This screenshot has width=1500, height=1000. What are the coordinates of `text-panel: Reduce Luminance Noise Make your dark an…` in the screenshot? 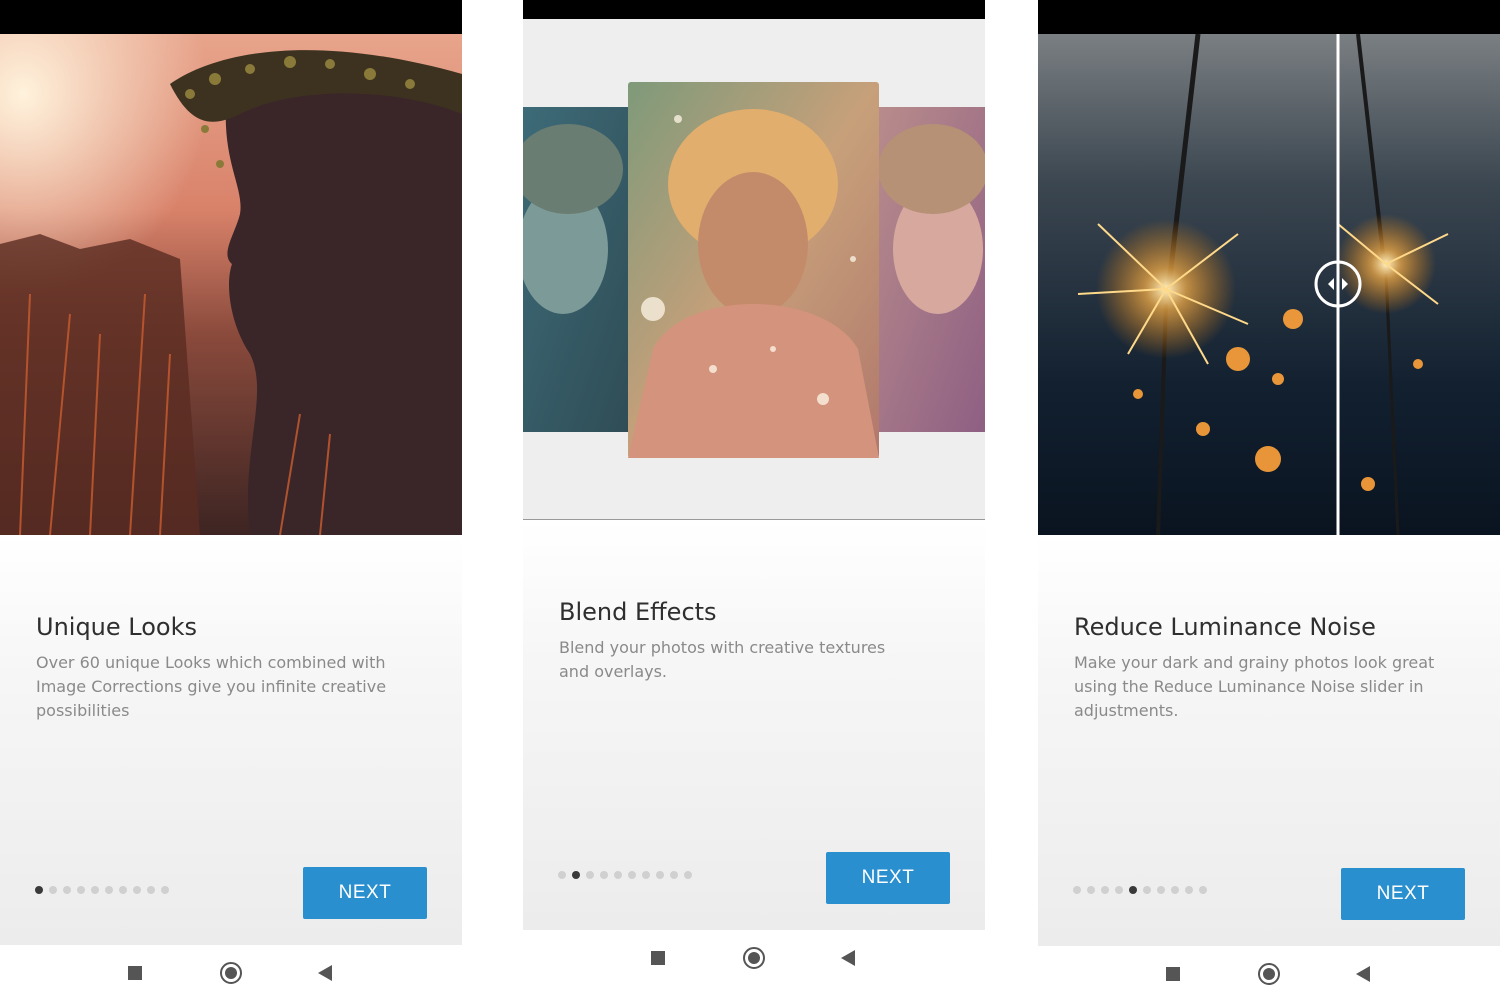 It's located at (1269, 740).